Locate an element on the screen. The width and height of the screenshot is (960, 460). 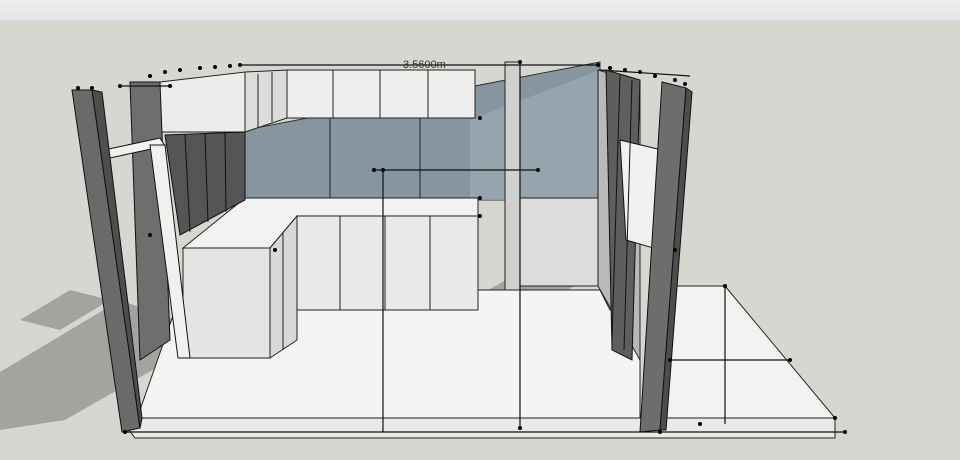
toolbar-strip is located at coordinates (480, 10).